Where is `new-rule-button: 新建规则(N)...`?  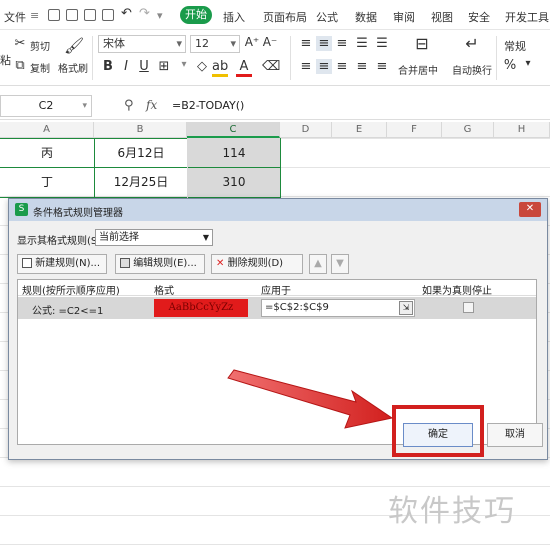 new-rule-button: 新建规则(N)... is located at coordinates (62, 264).